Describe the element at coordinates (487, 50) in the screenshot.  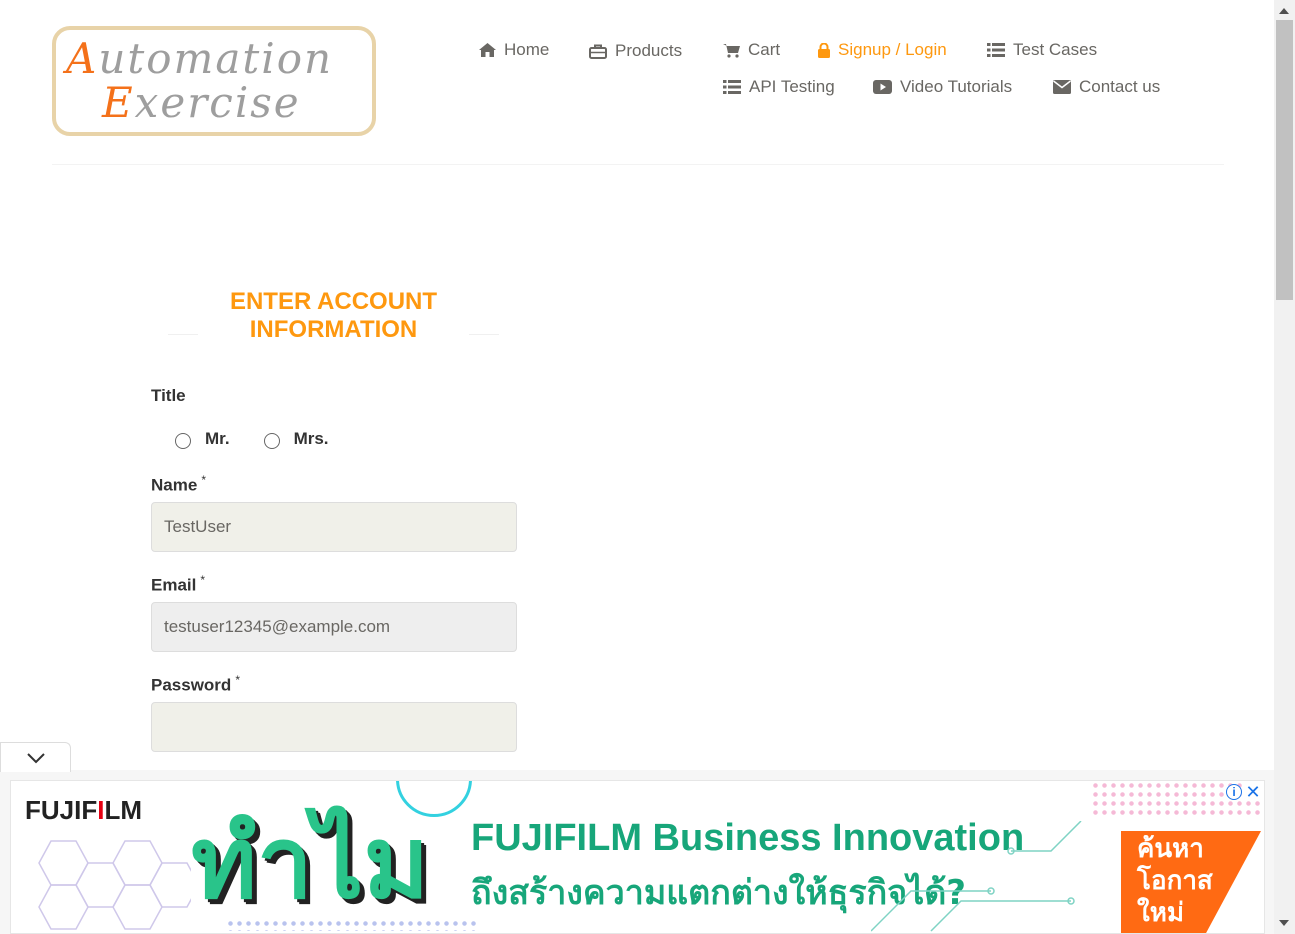
I see `home-icon` at that location.